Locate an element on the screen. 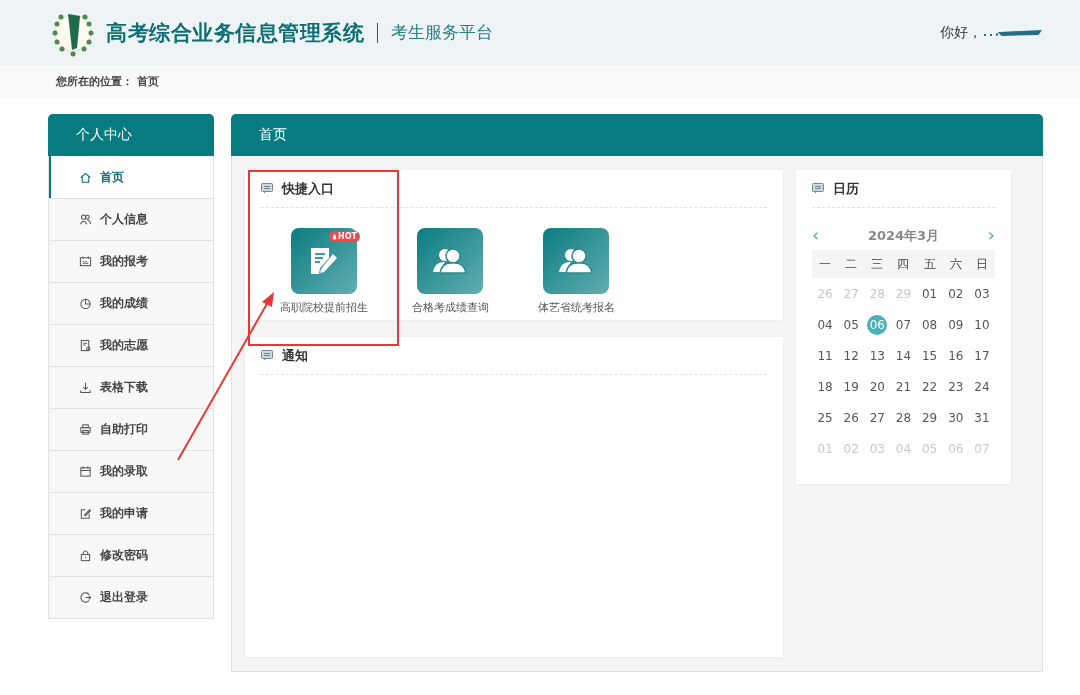  calendar-day: 24 is located at coordinates (981, 386).